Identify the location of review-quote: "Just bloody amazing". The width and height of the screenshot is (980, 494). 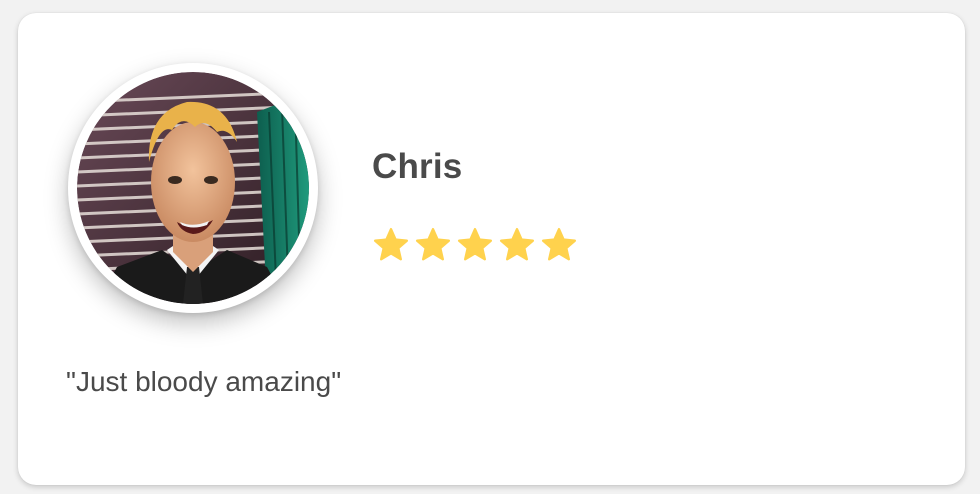
(204, 381).